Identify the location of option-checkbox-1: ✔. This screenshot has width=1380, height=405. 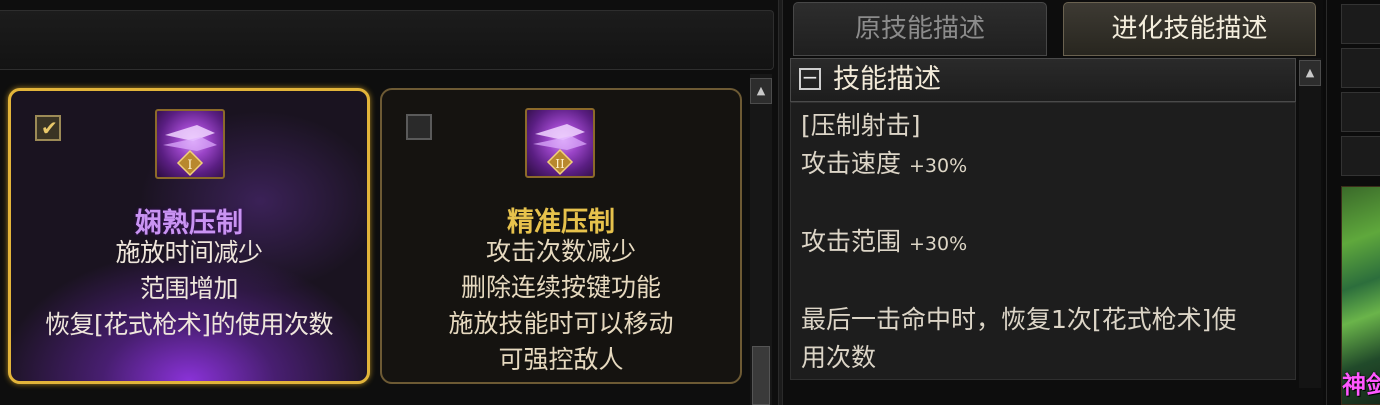
(48, 128).